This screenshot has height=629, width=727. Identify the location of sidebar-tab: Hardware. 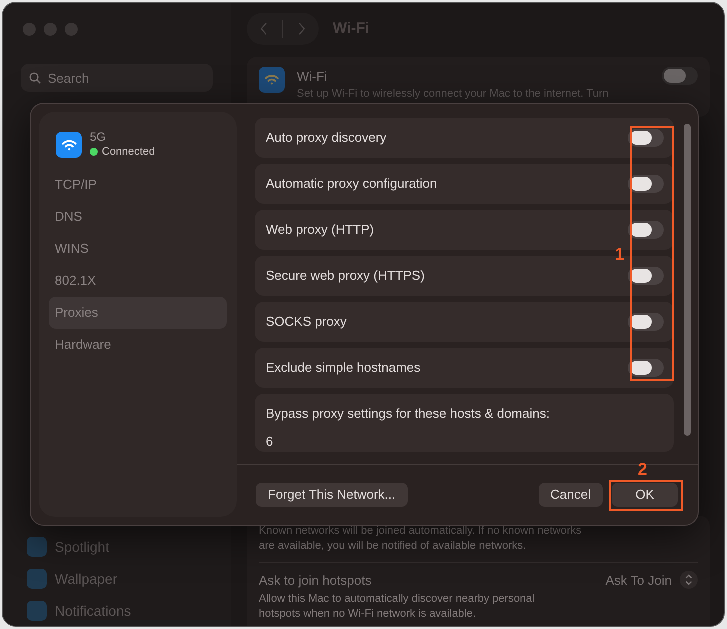
(138, 344).